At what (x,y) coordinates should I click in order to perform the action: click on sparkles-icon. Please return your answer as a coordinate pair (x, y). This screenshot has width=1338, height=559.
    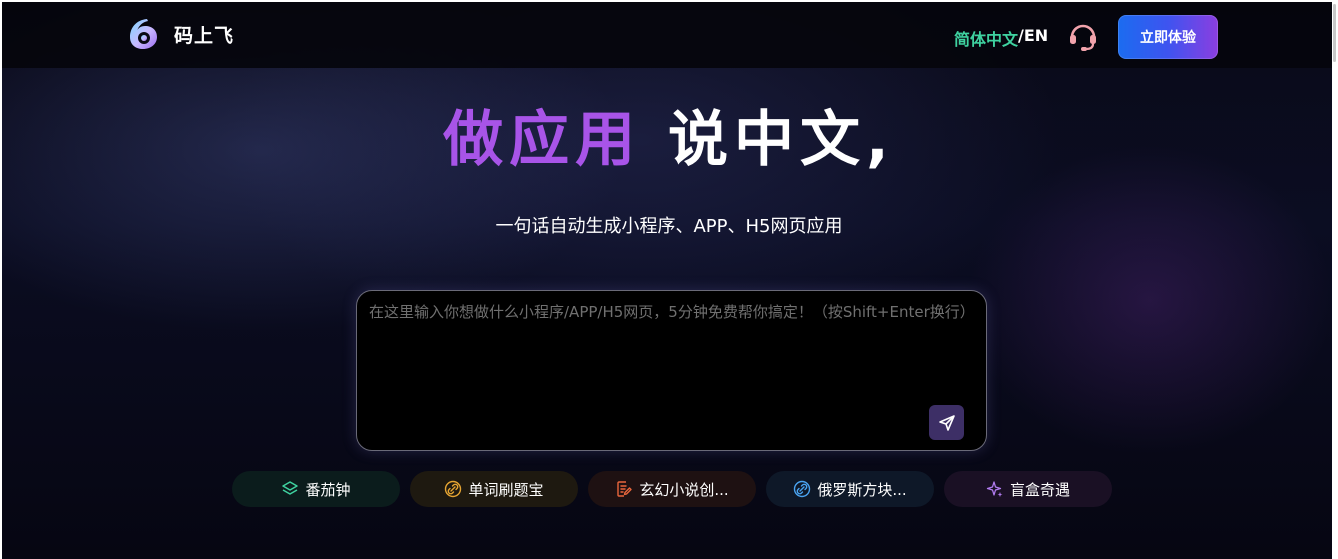
    Looking at the image, I should click on (994, 489).